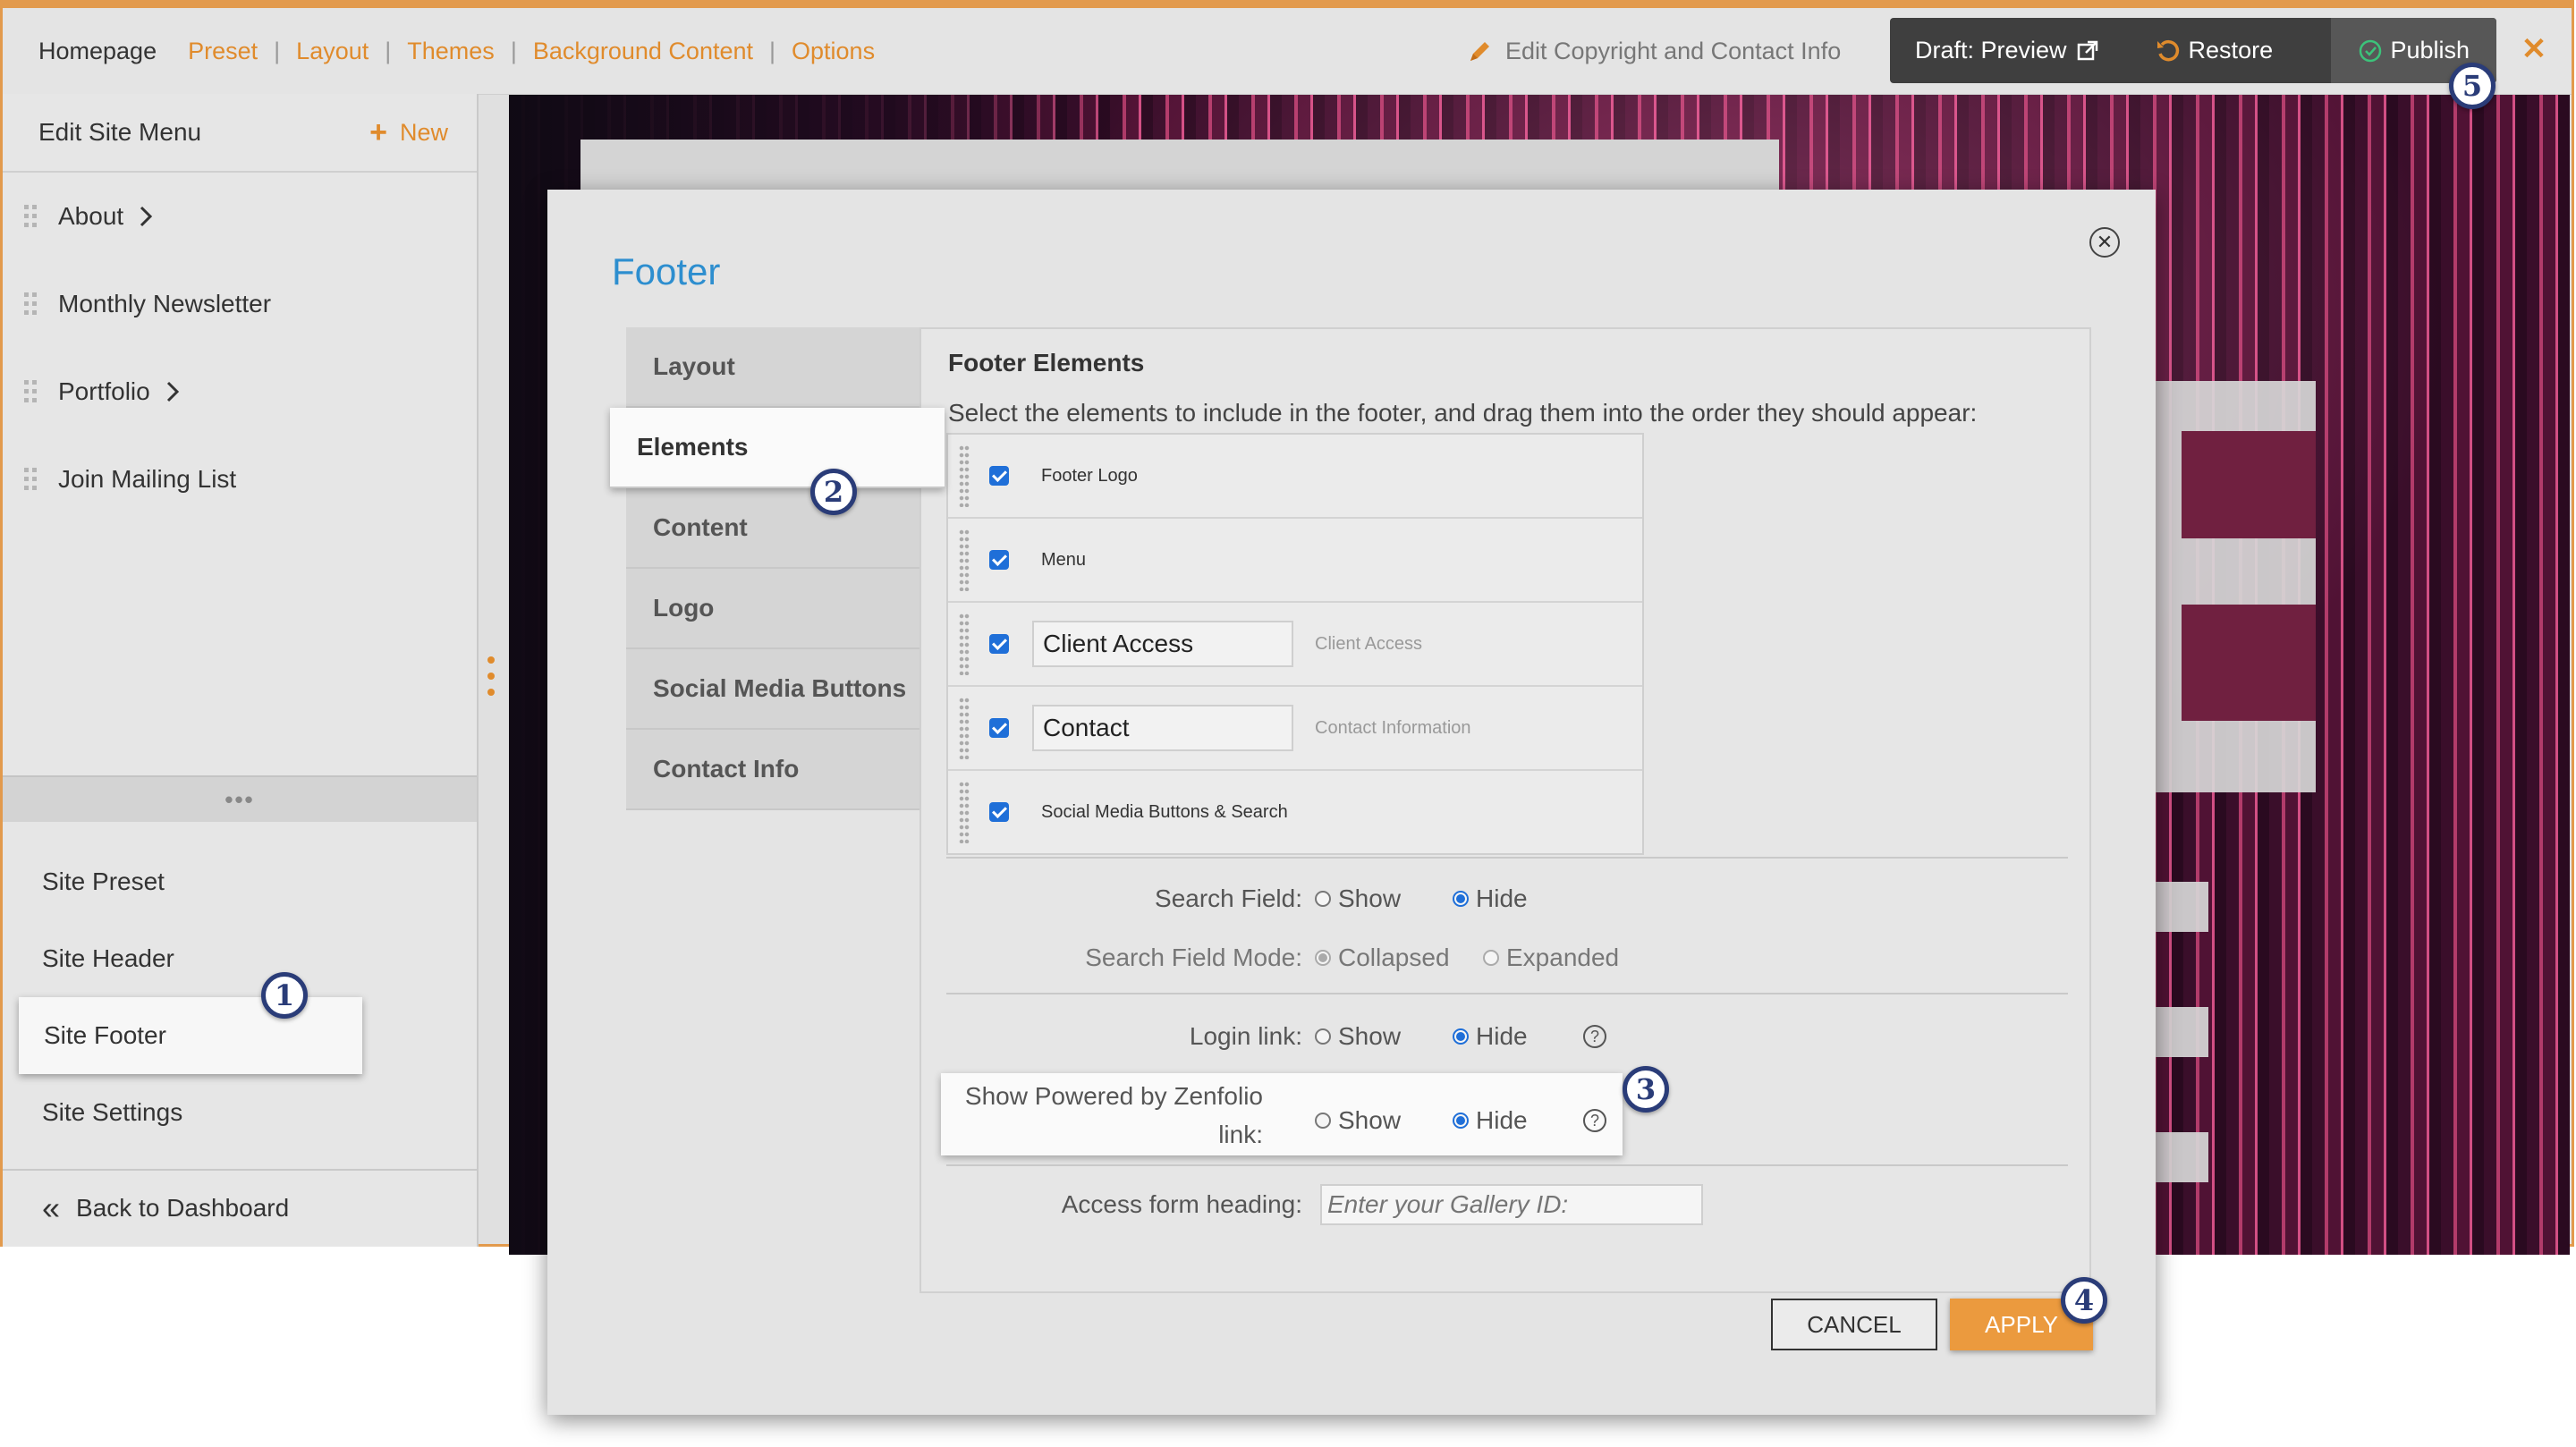 This screenshot has height=1447, width=2576. I want to click on search-field-hide-radio: Hide, so click(1490, 898).